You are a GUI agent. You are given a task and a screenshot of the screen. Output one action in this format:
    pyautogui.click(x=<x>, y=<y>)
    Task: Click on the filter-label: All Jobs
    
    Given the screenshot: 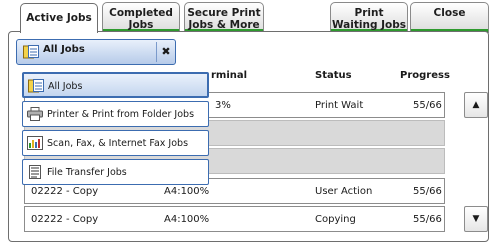 What is the action you would take?
    pyautogui.click(x=64, y=49)
    